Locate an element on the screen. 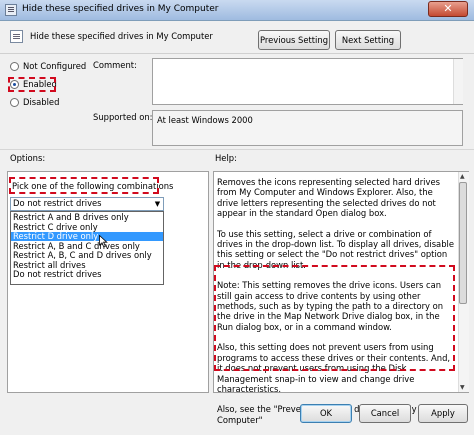 Image resolution: width=474 pixels, height=435 pixels. annotation-highlight-pick is located at coordinates (84, 185).